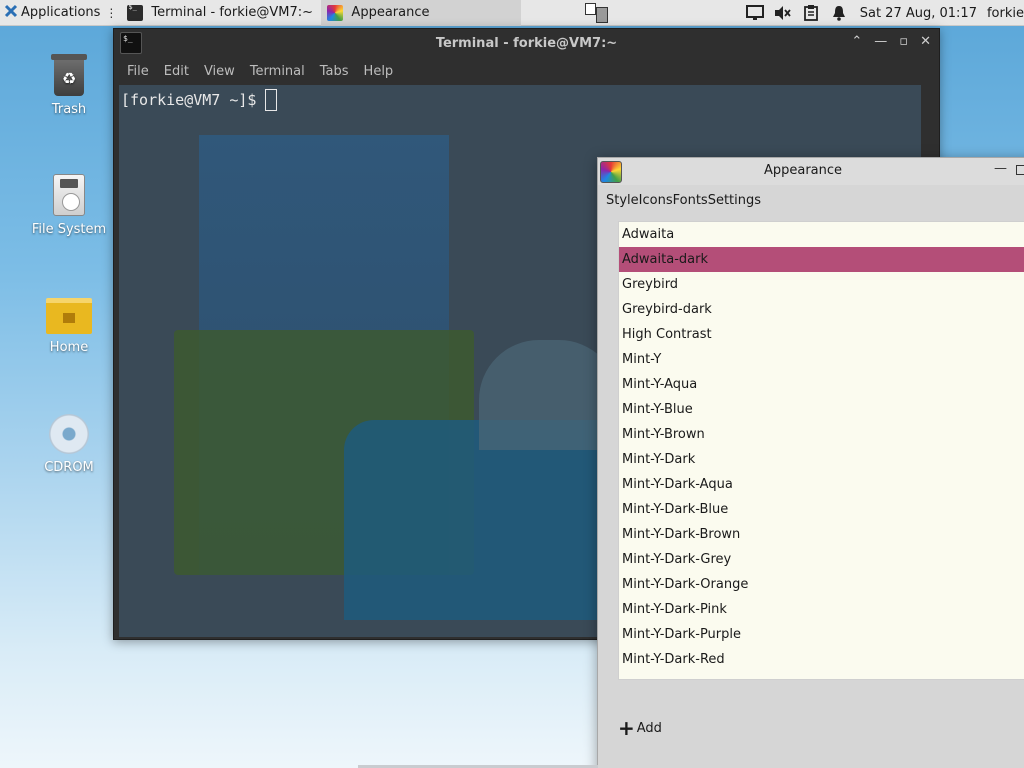 This screenshot has height=768, width=1024. I want to click on display-icon, so click(754, 13).